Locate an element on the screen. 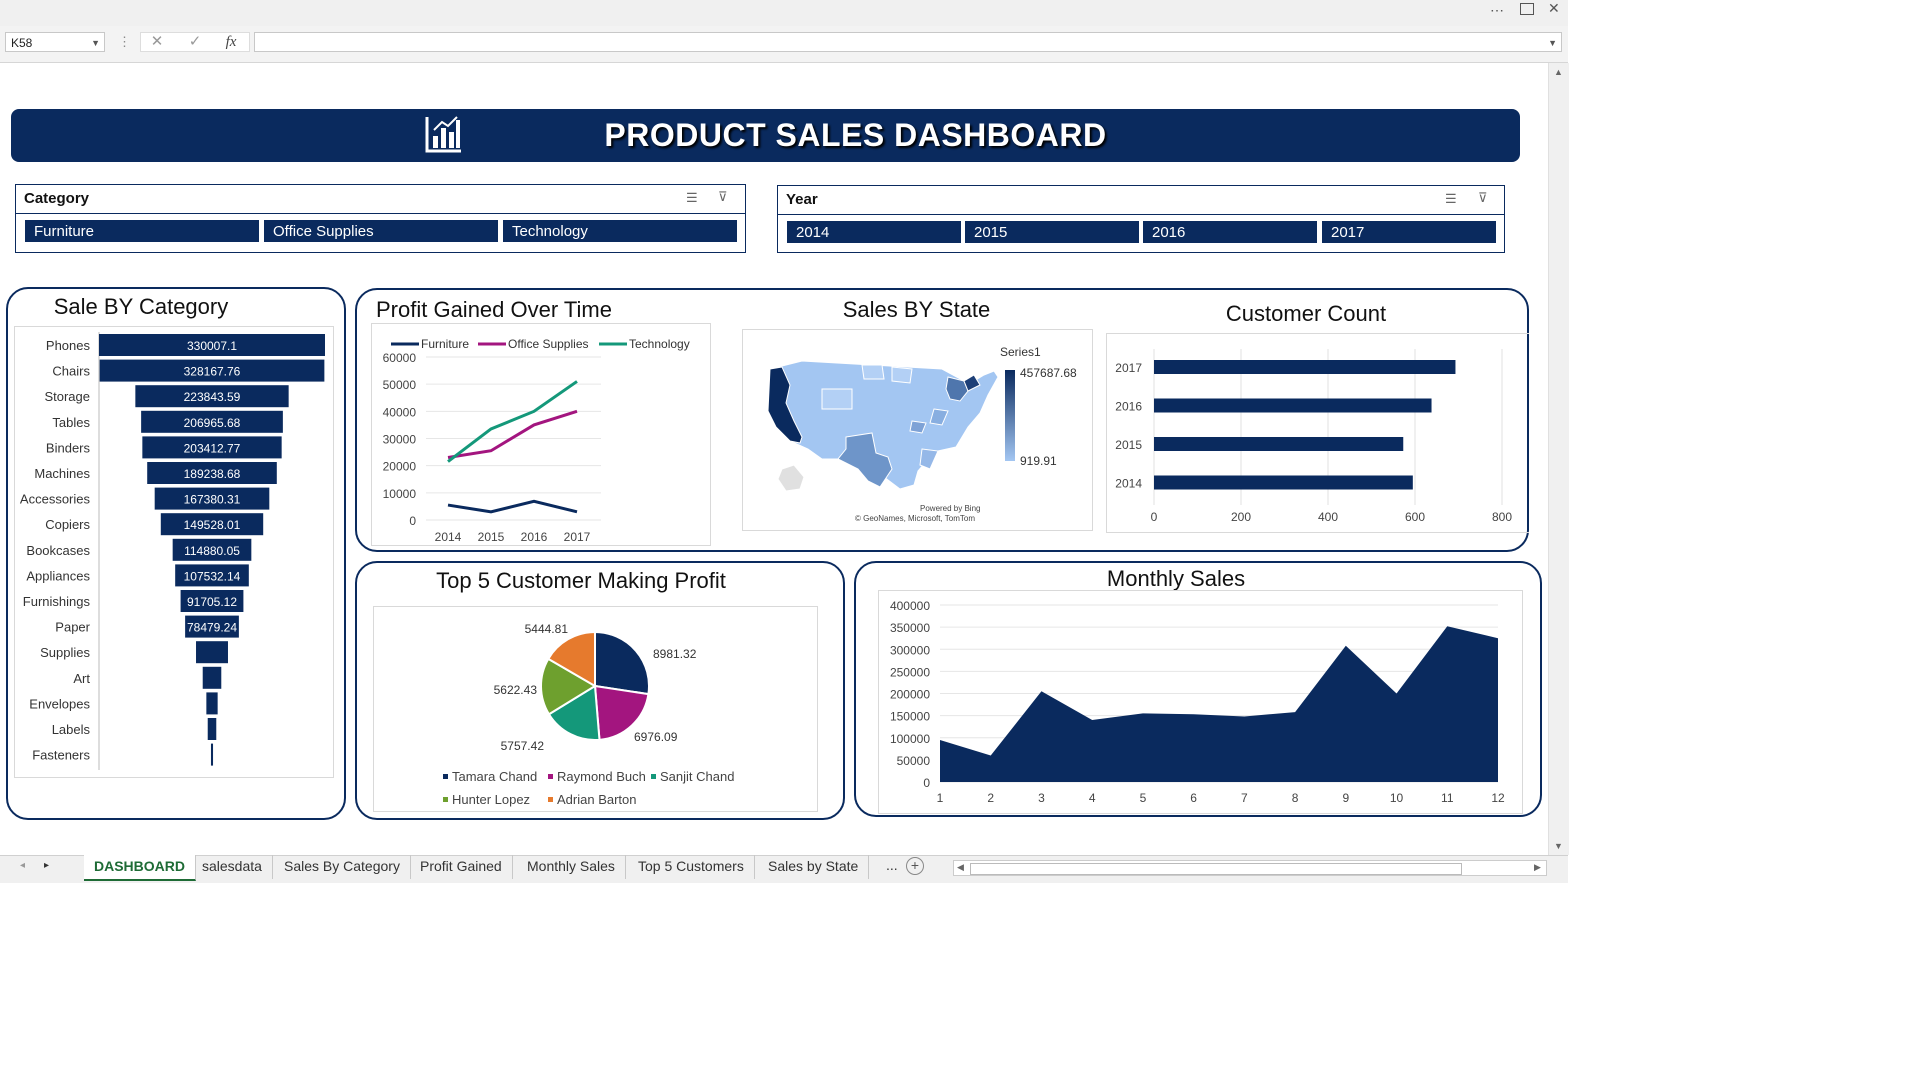 This screenshot has height=1080, width=1920. dashboard-banner: PRODUCT SALES DASHBOARD is located at coordinates (765, 135).